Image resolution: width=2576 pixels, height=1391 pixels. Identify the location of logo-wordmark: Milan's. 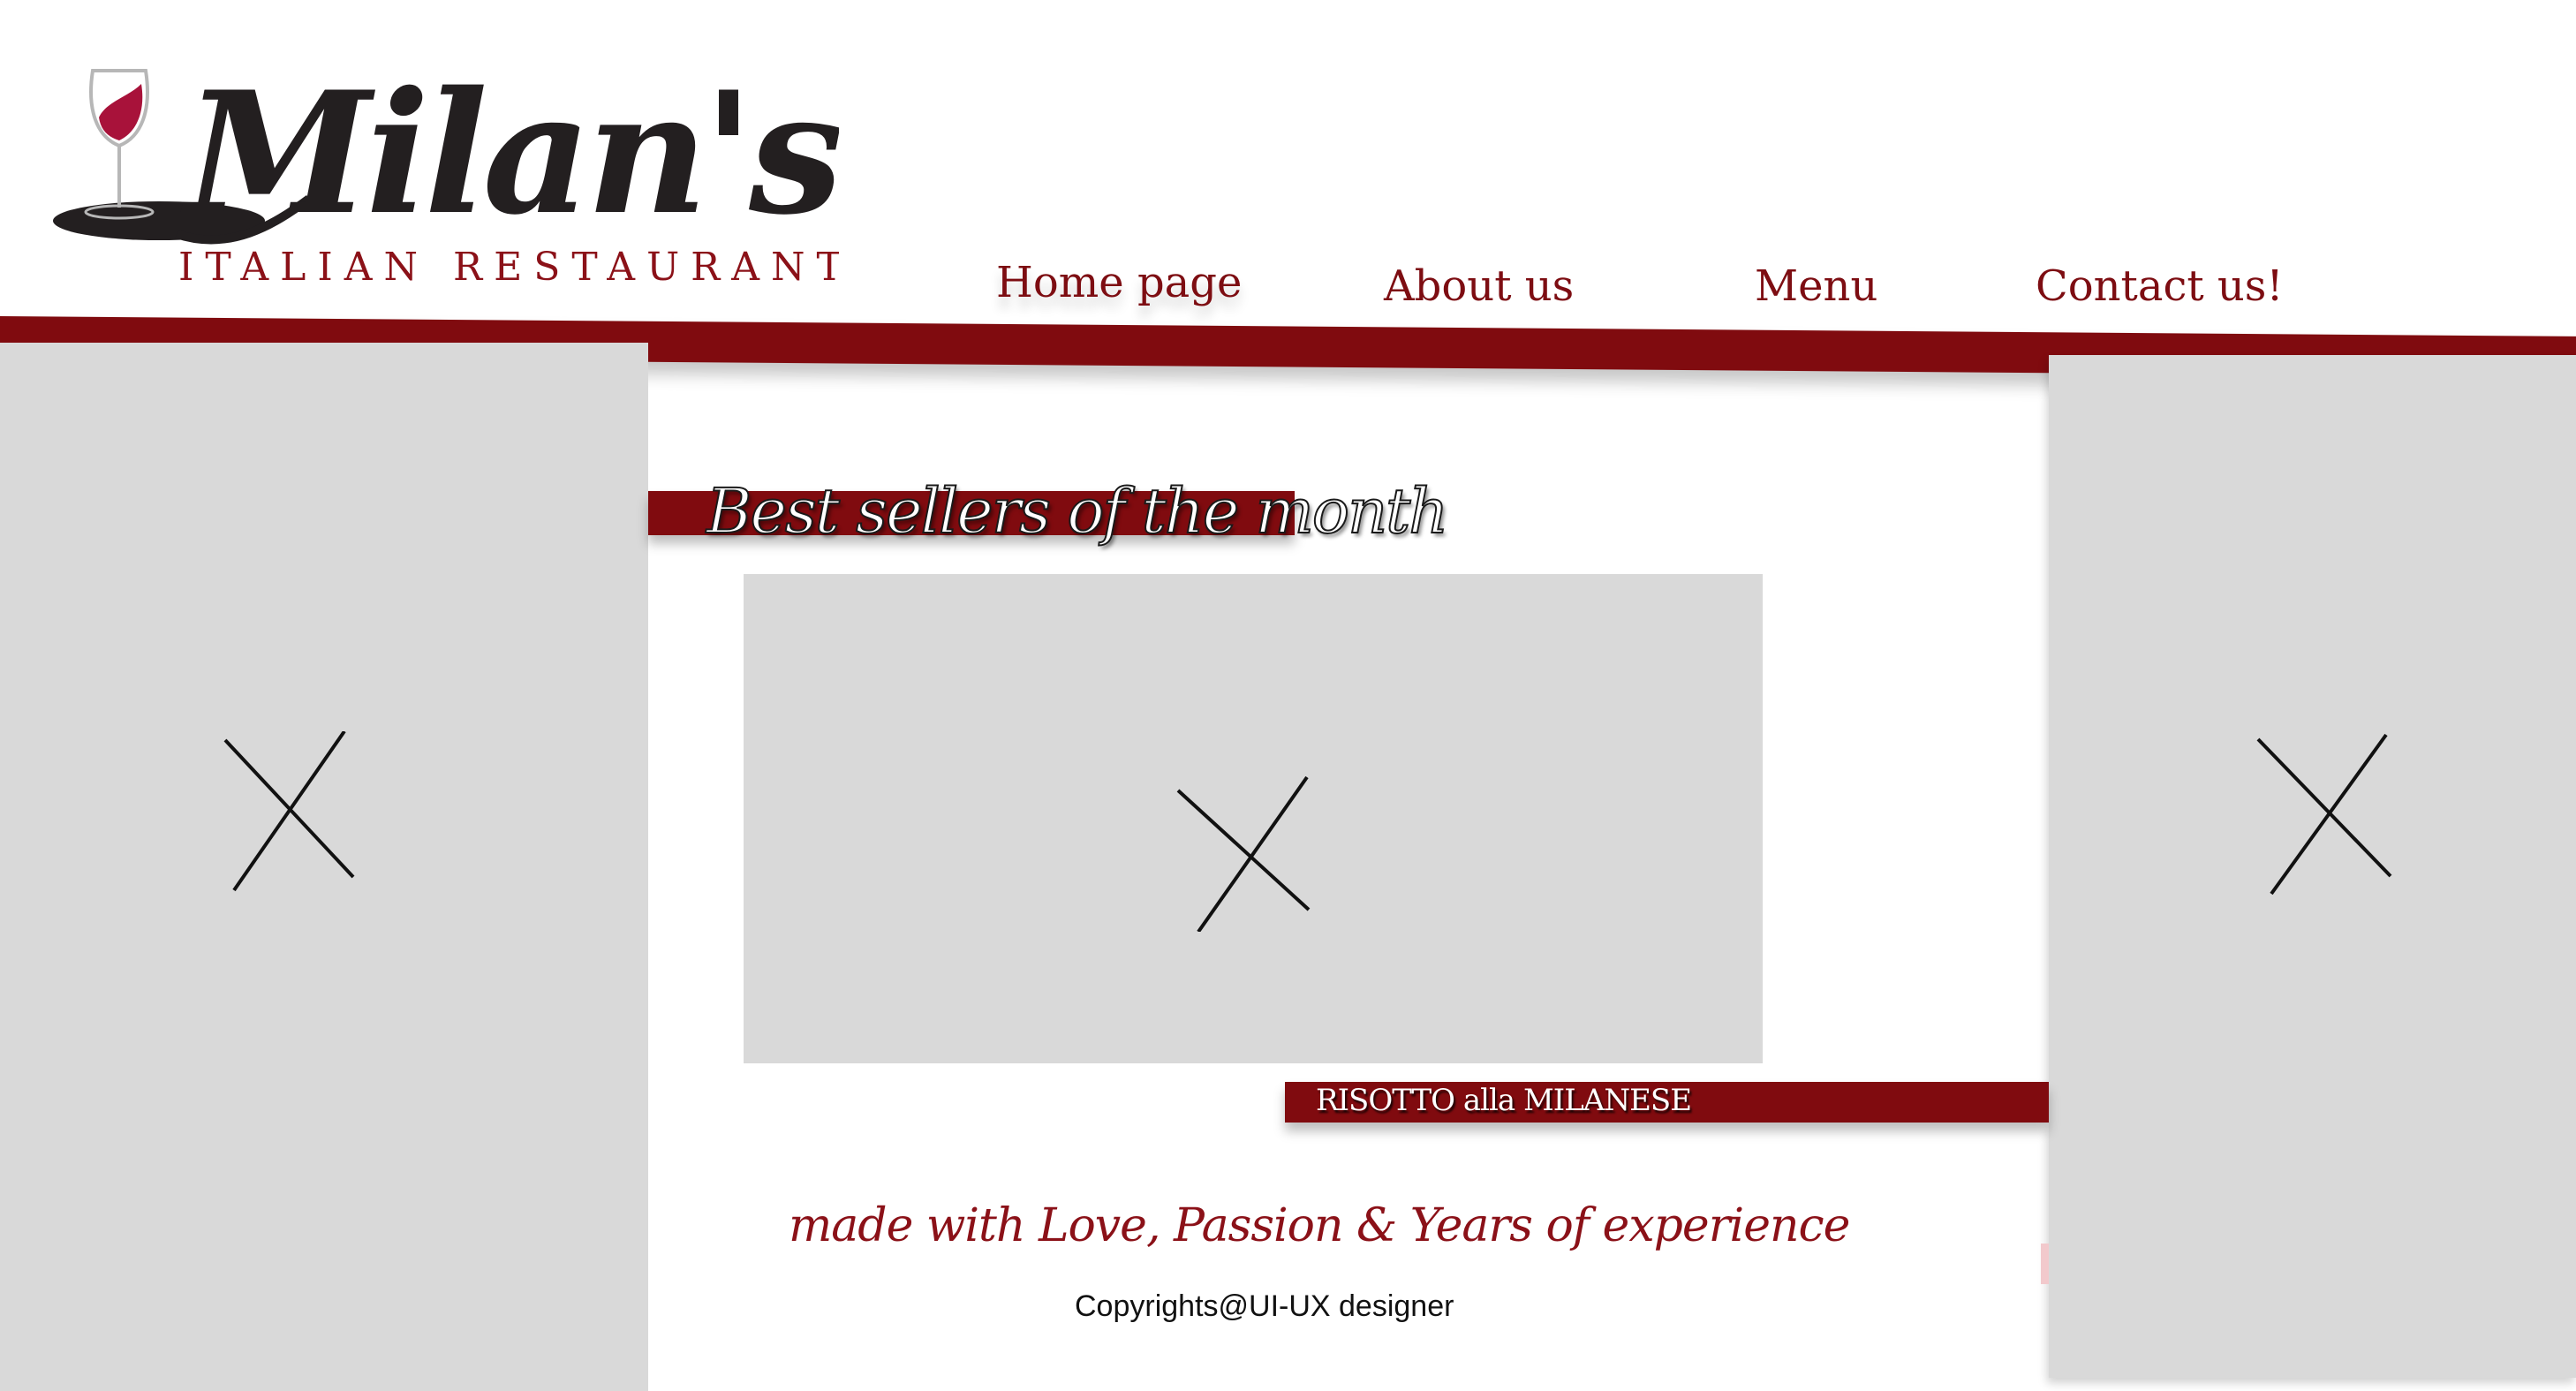
(509, 153).